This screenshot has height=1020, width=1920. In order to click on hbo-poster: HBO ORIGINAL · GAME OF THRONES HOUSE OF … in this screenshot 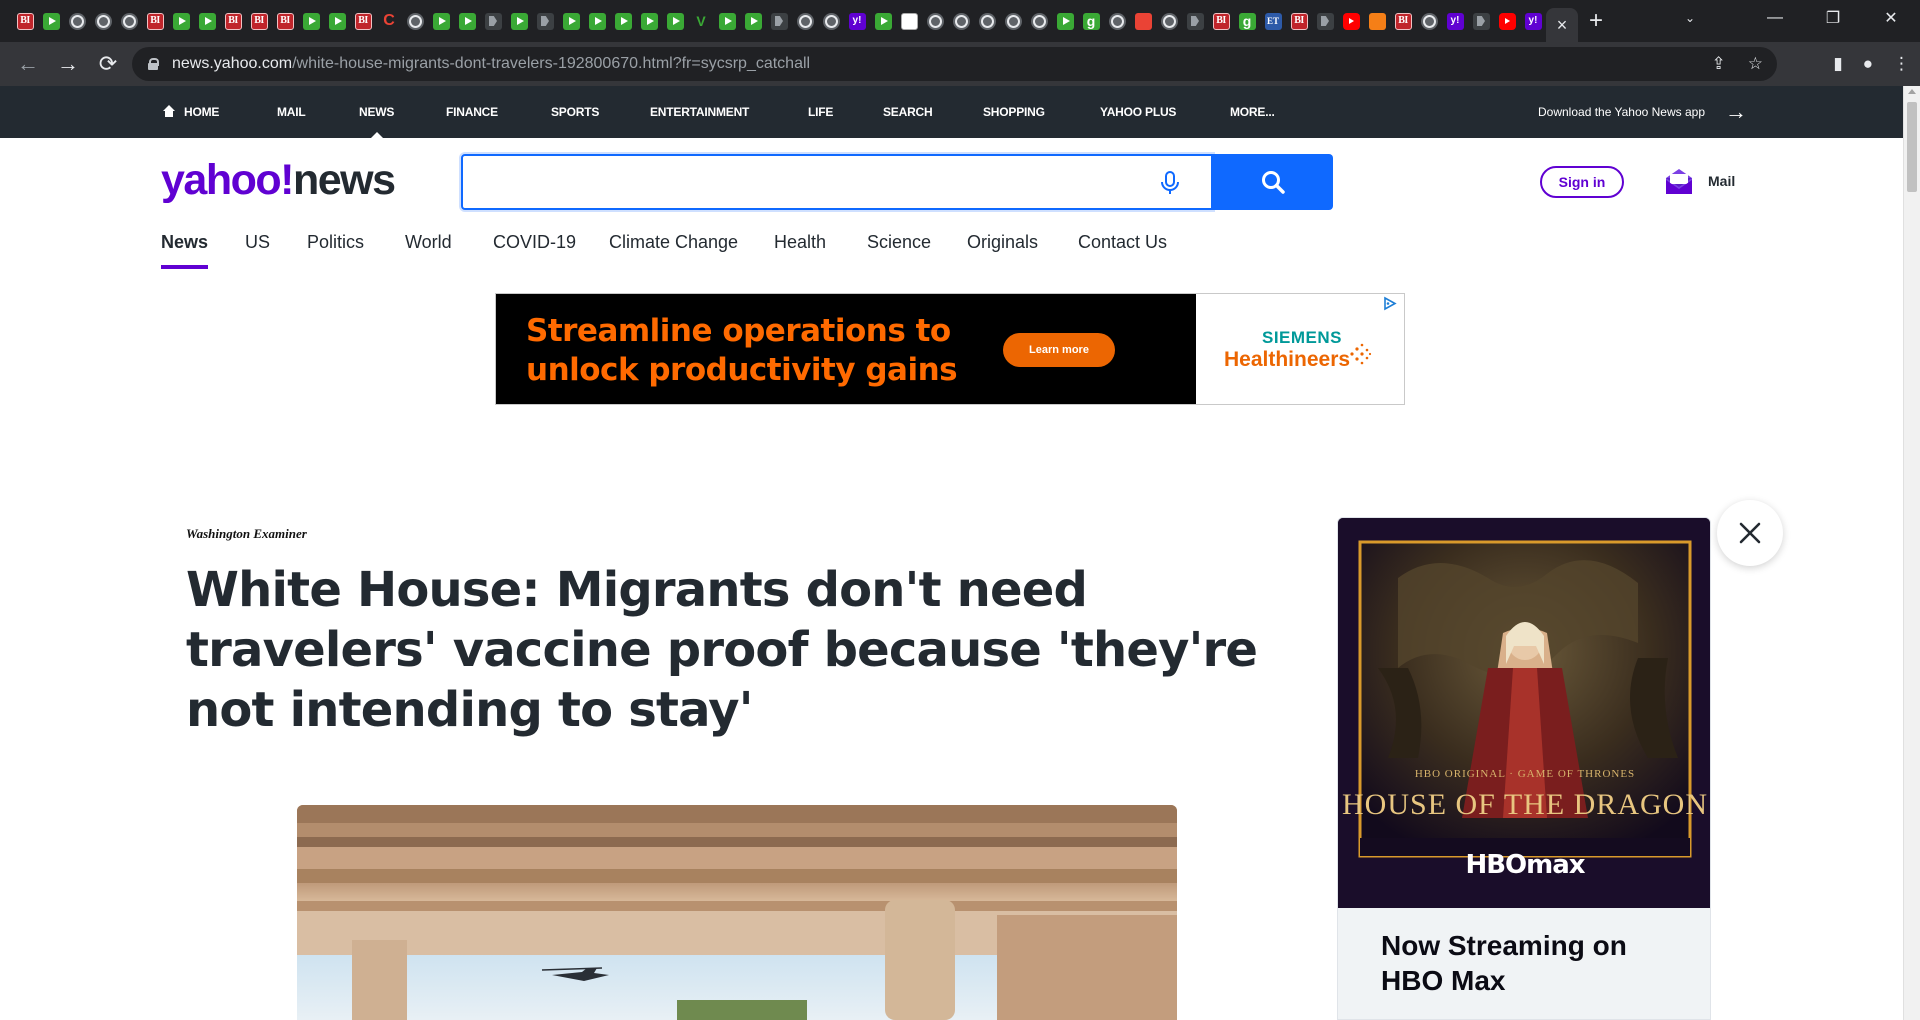, I will do `click(1524, 713)`.